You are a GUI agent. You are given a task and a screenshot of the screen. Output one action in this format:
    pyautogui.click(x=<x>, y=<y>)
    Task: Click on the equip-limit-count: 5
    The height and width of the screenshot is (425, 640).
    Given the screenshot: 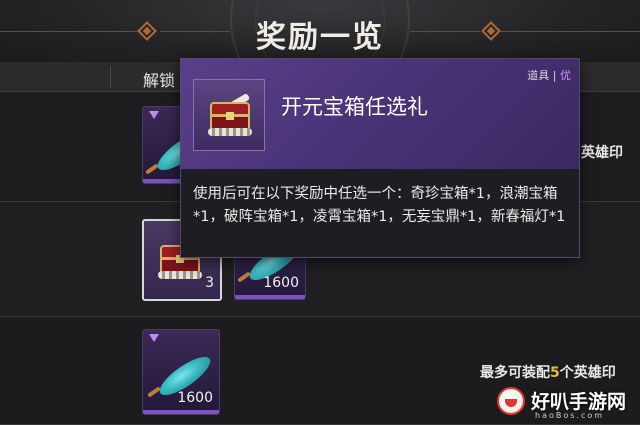 What is the action you would take?
    pyautogui.click(x=555, y=373)
    